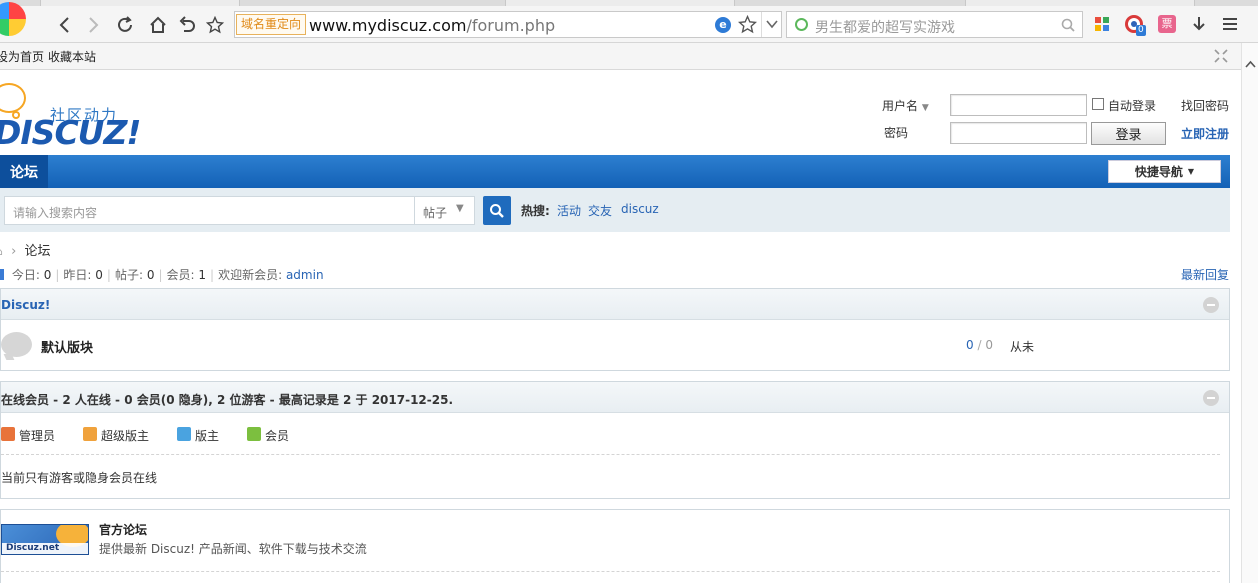 The width and height of the screenshot is (1258, 583). I want to click on newest-member-link: admin, so click(305, 275).